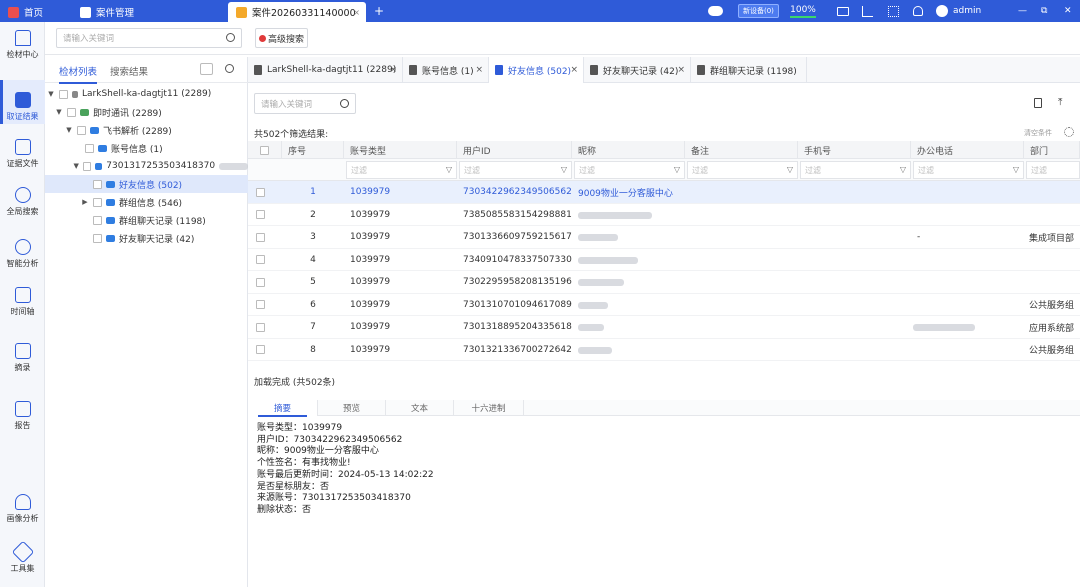  I want to click on table-row: 6 1039979 7301310701094617089 公共服务组, so click(664, 305).